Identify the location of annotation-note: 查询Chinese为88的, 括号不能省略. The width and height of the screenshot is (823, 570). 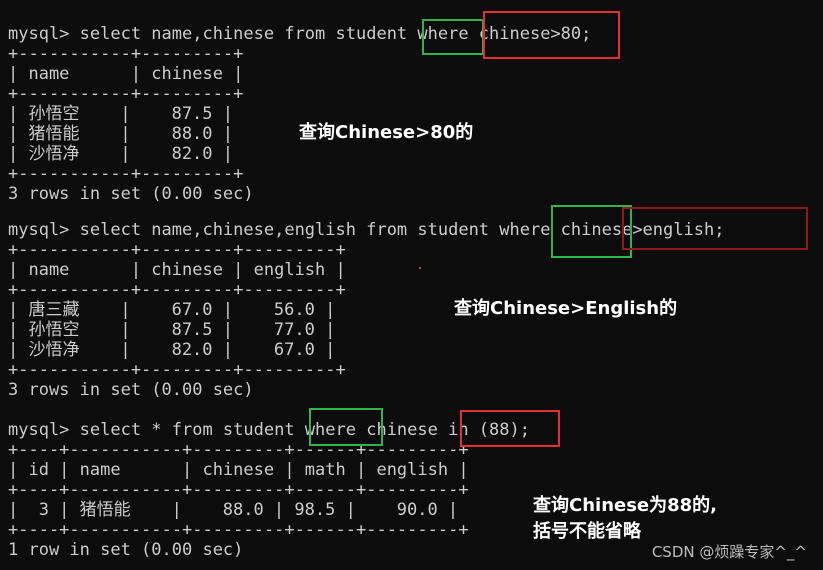
(625, 518).